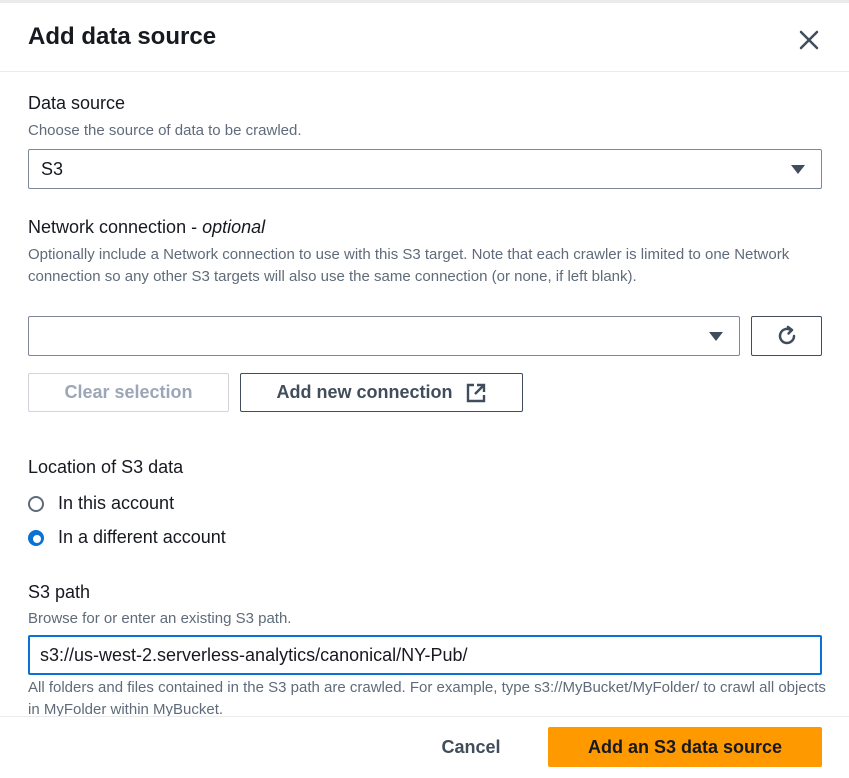 The width and height of the screenshot is (849, 778). Describe the element at coordinates (685, 747) in the screenshot. I see `add-s3-data-source-button: Add an S3 data source` at that location.